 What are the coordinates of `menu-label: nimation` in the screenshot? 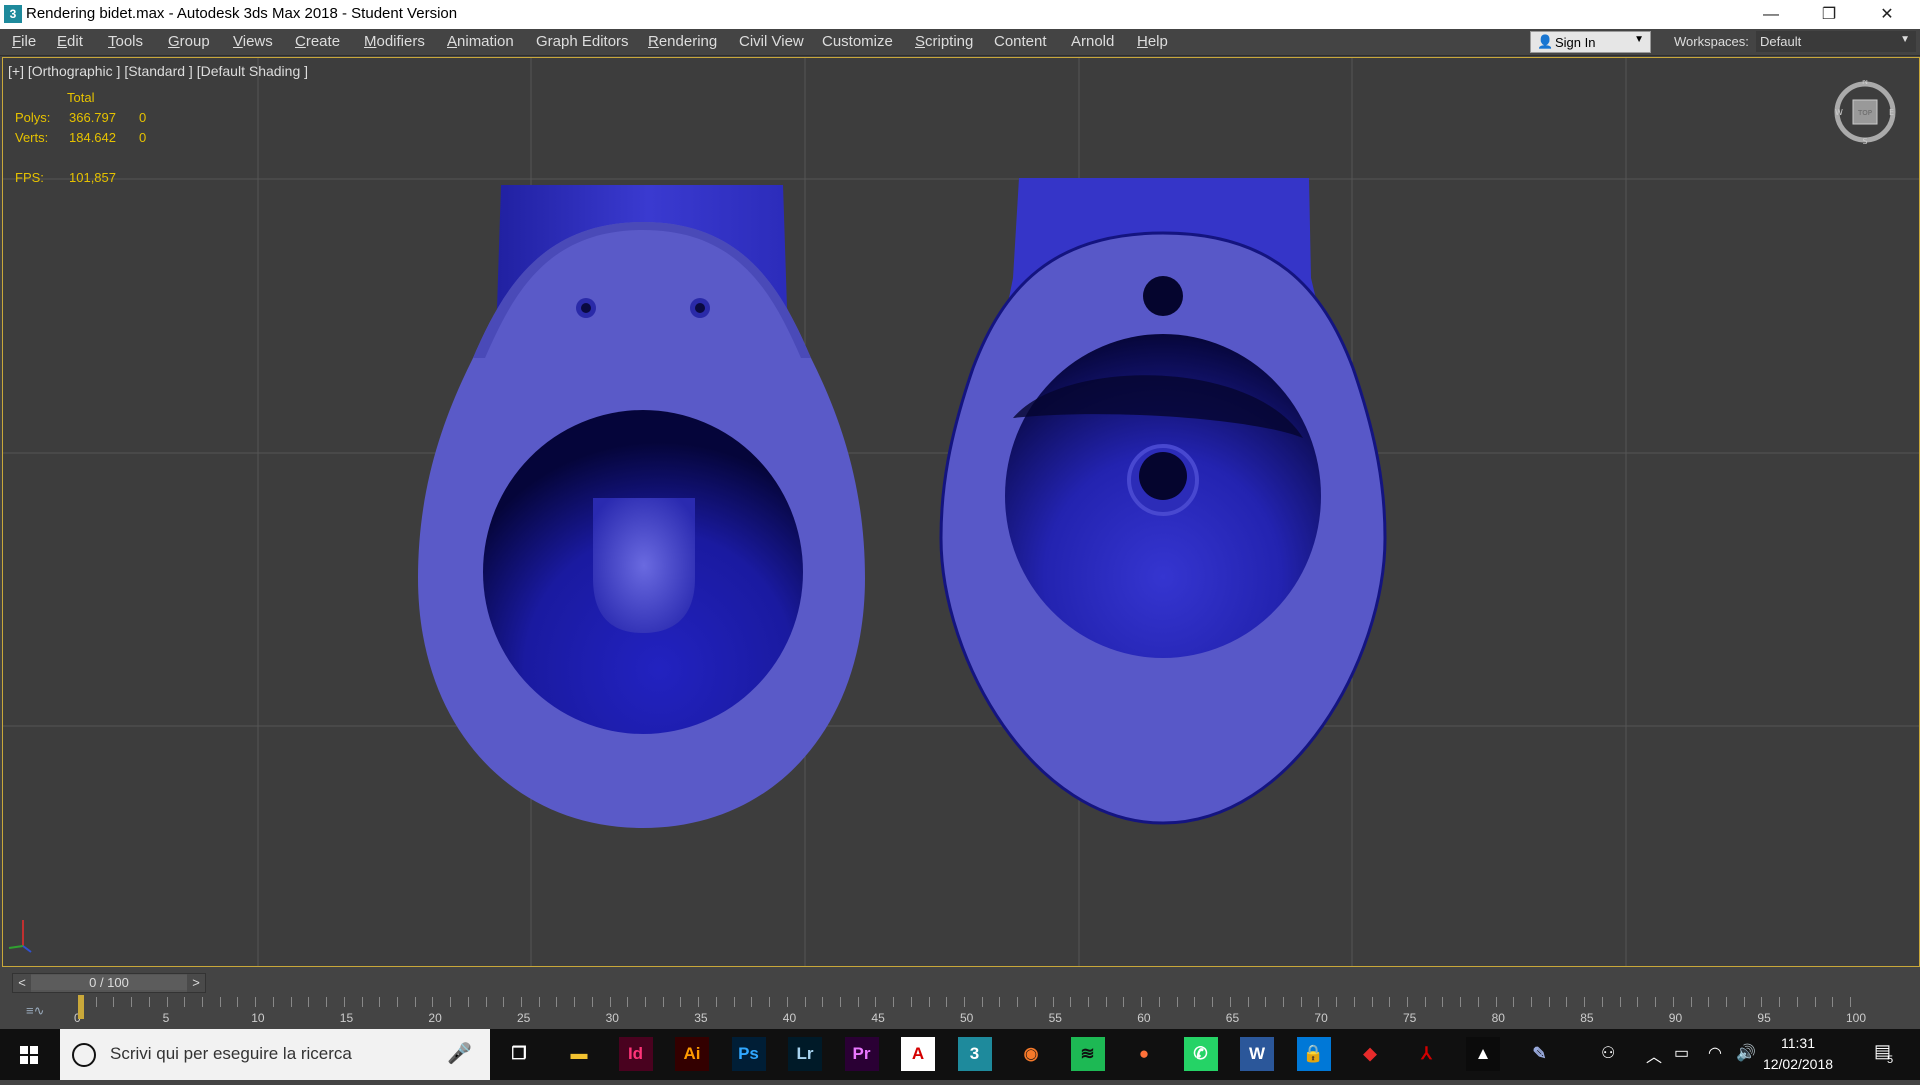 It's located at (485, 41).